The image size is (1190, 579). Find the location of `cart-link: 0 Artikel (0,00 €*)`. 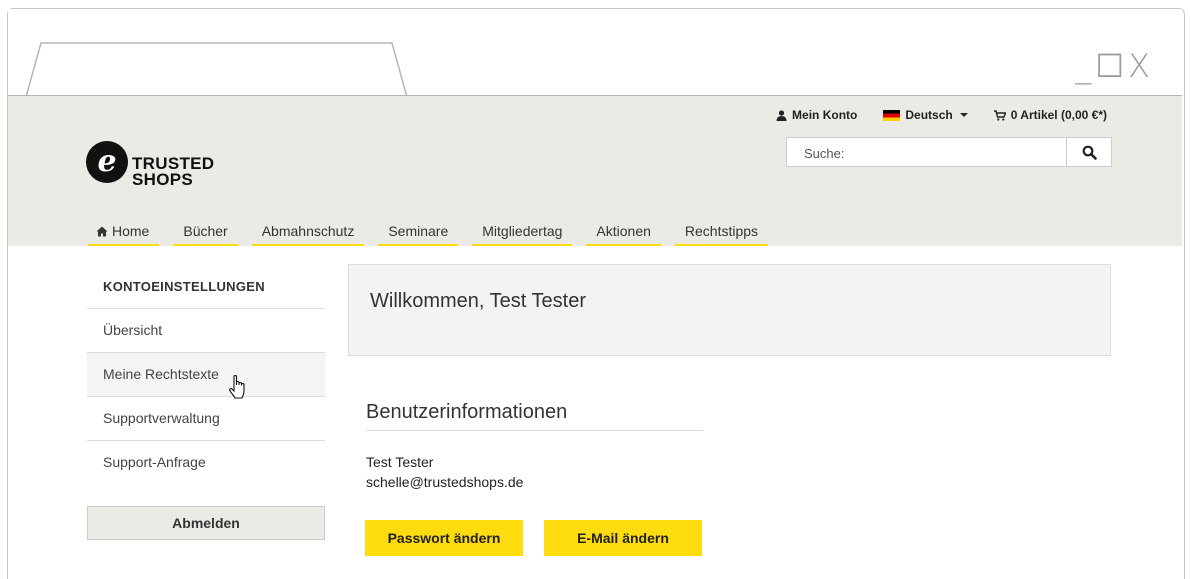

cart-link: 0 Artikel (0,00 €*) is located at coordinates (1050, 115).